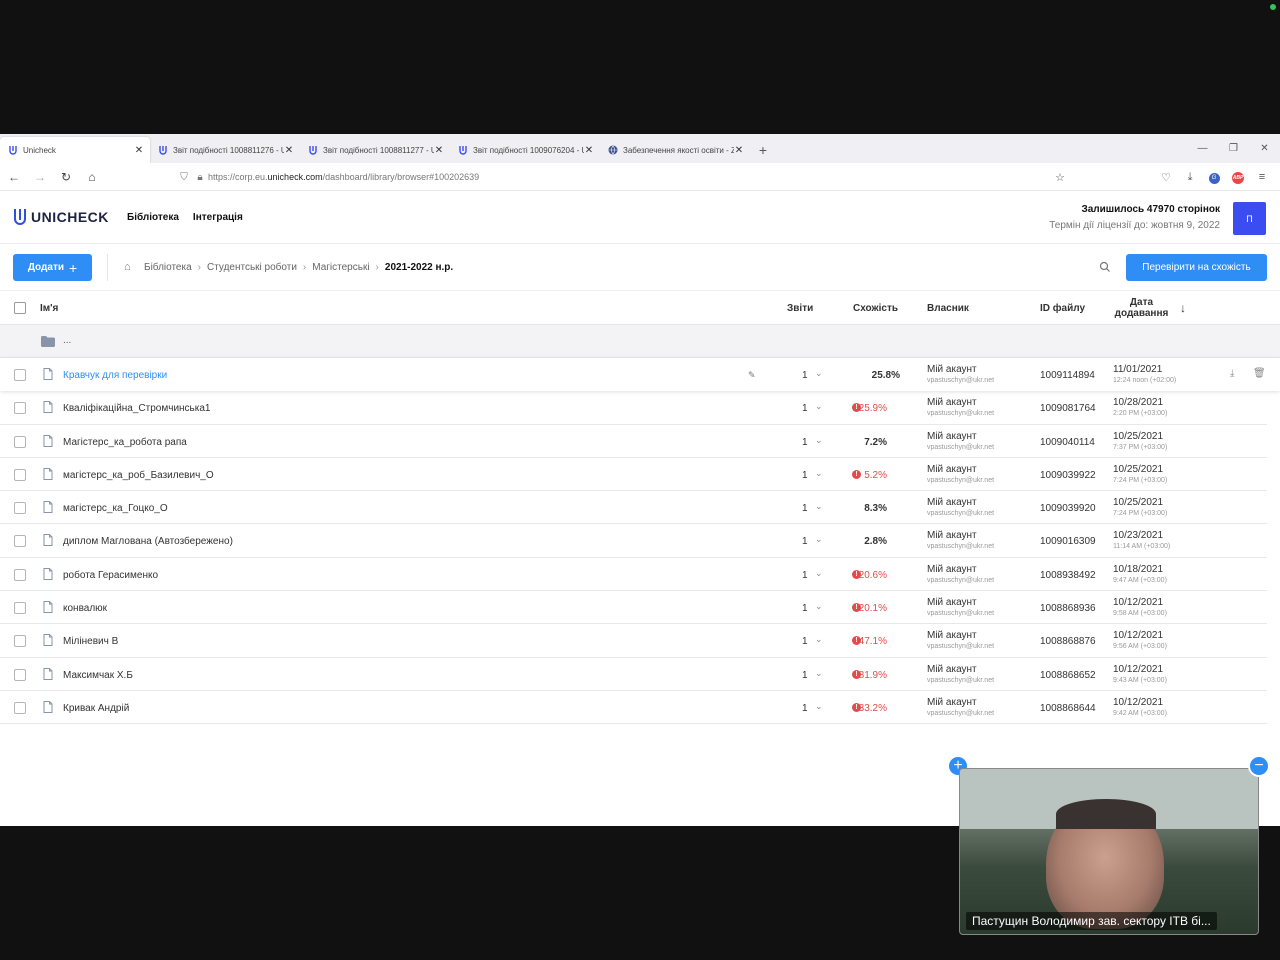 The width and height of the screenshot is (1280, 960). What do you see at coordinates (800, 308) in the screenshot?
I see `column-reports: Звіти` at bounding box center [800, 308].